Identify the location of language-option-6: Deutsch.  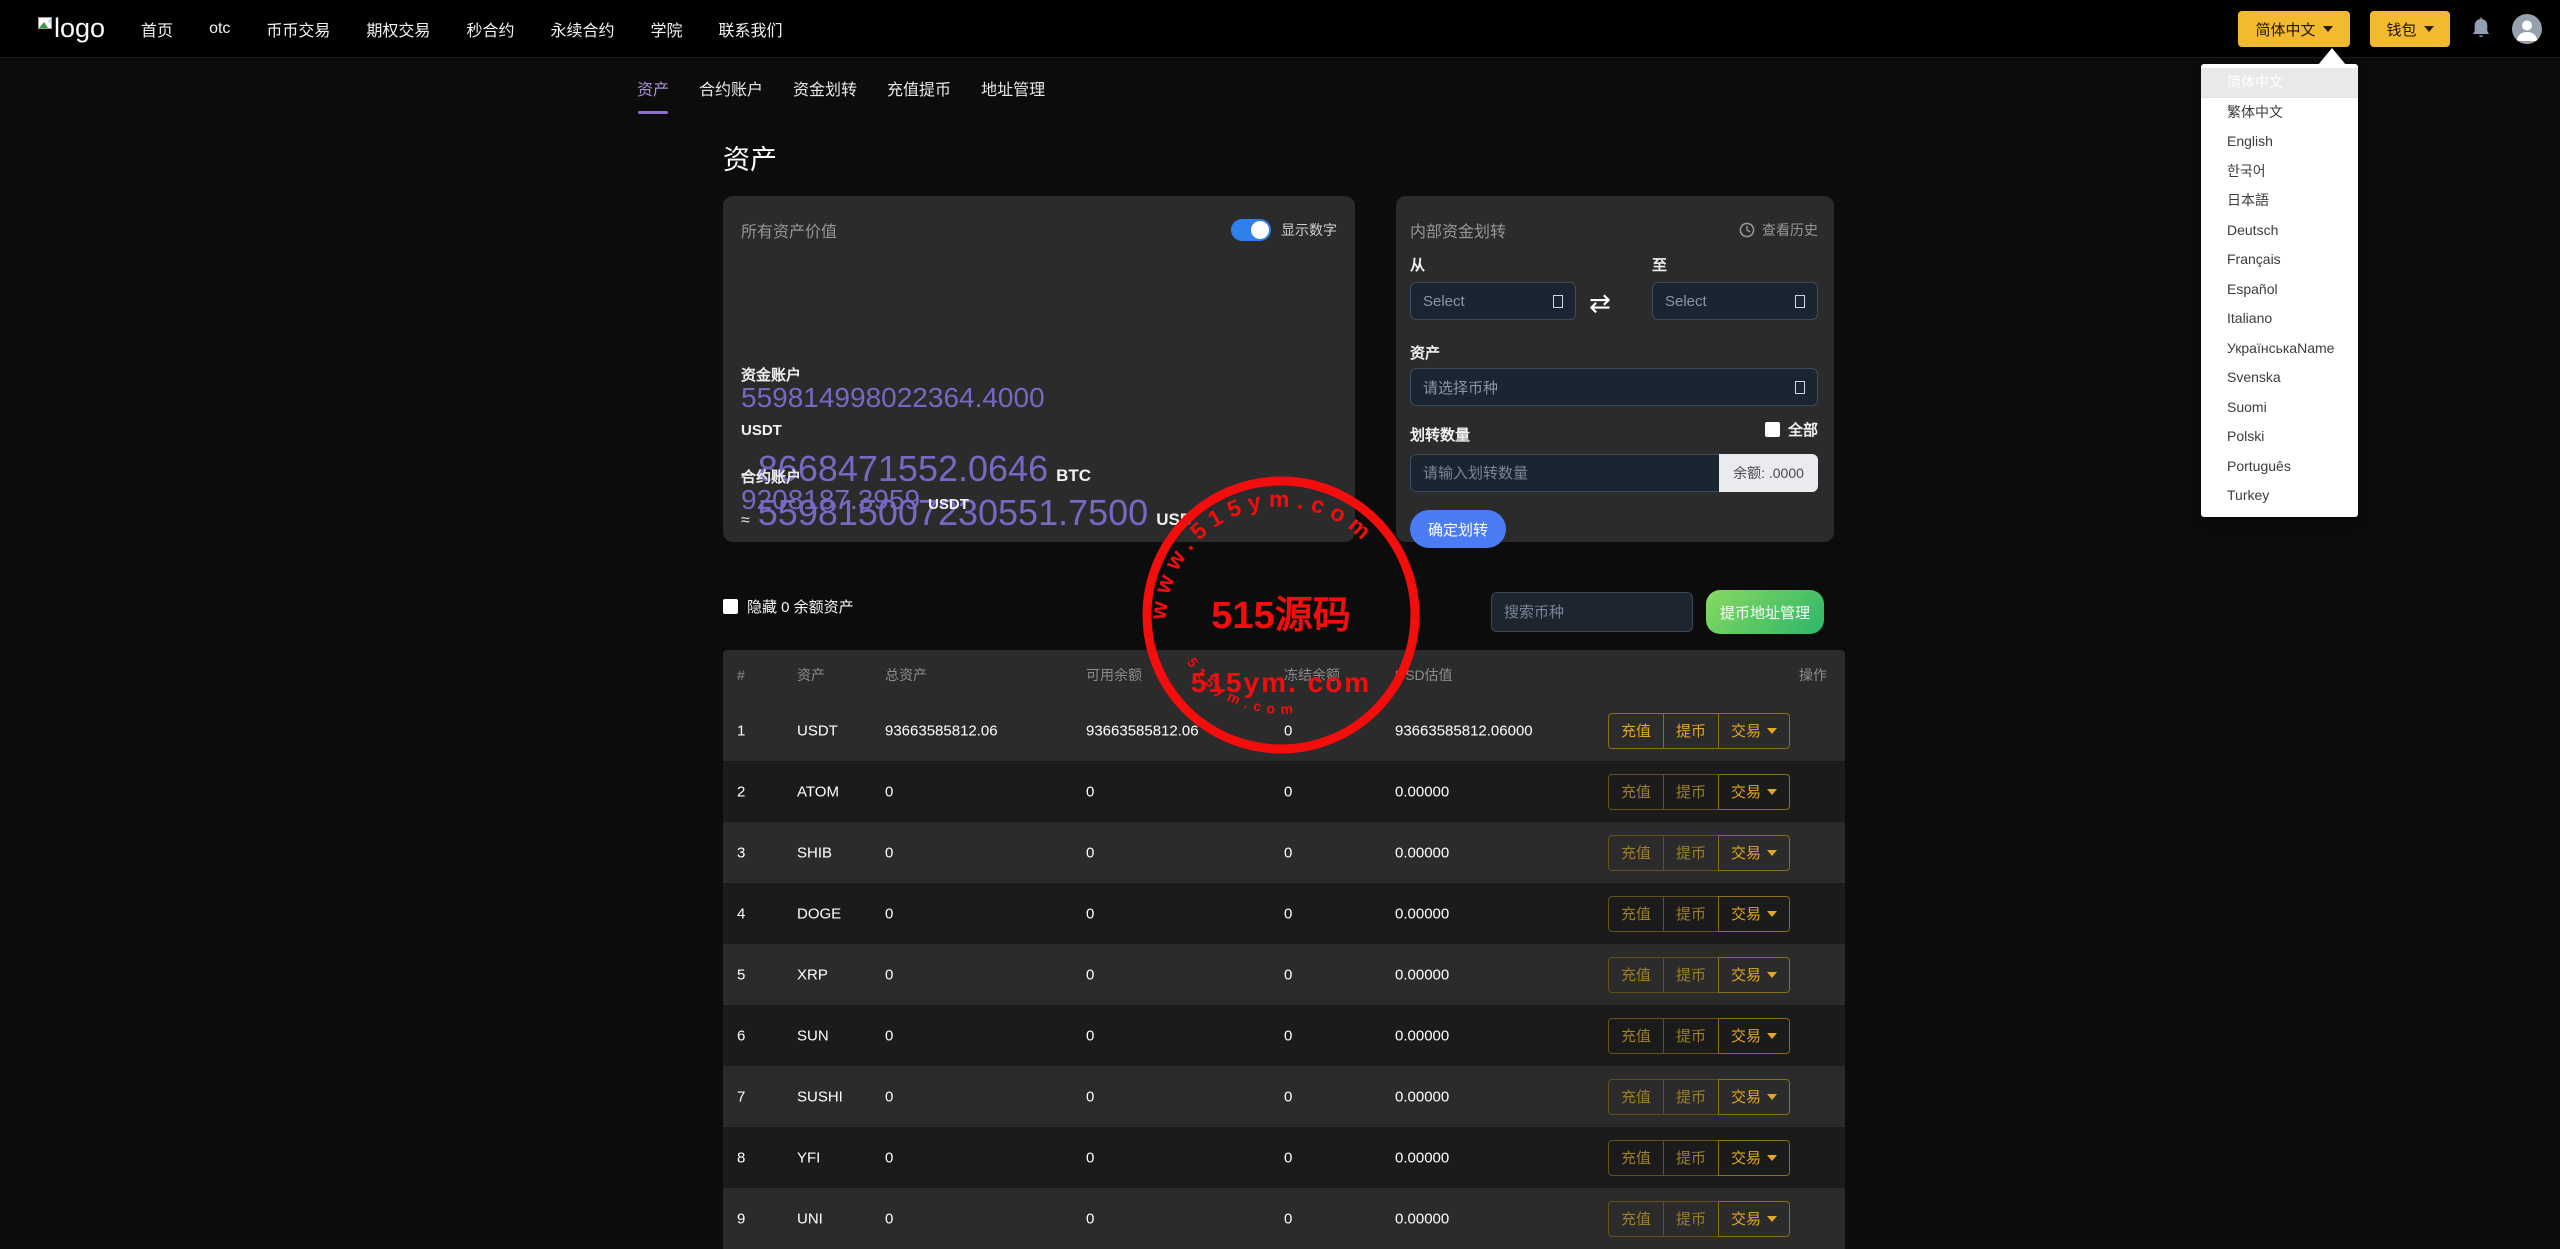
(2279, 231).